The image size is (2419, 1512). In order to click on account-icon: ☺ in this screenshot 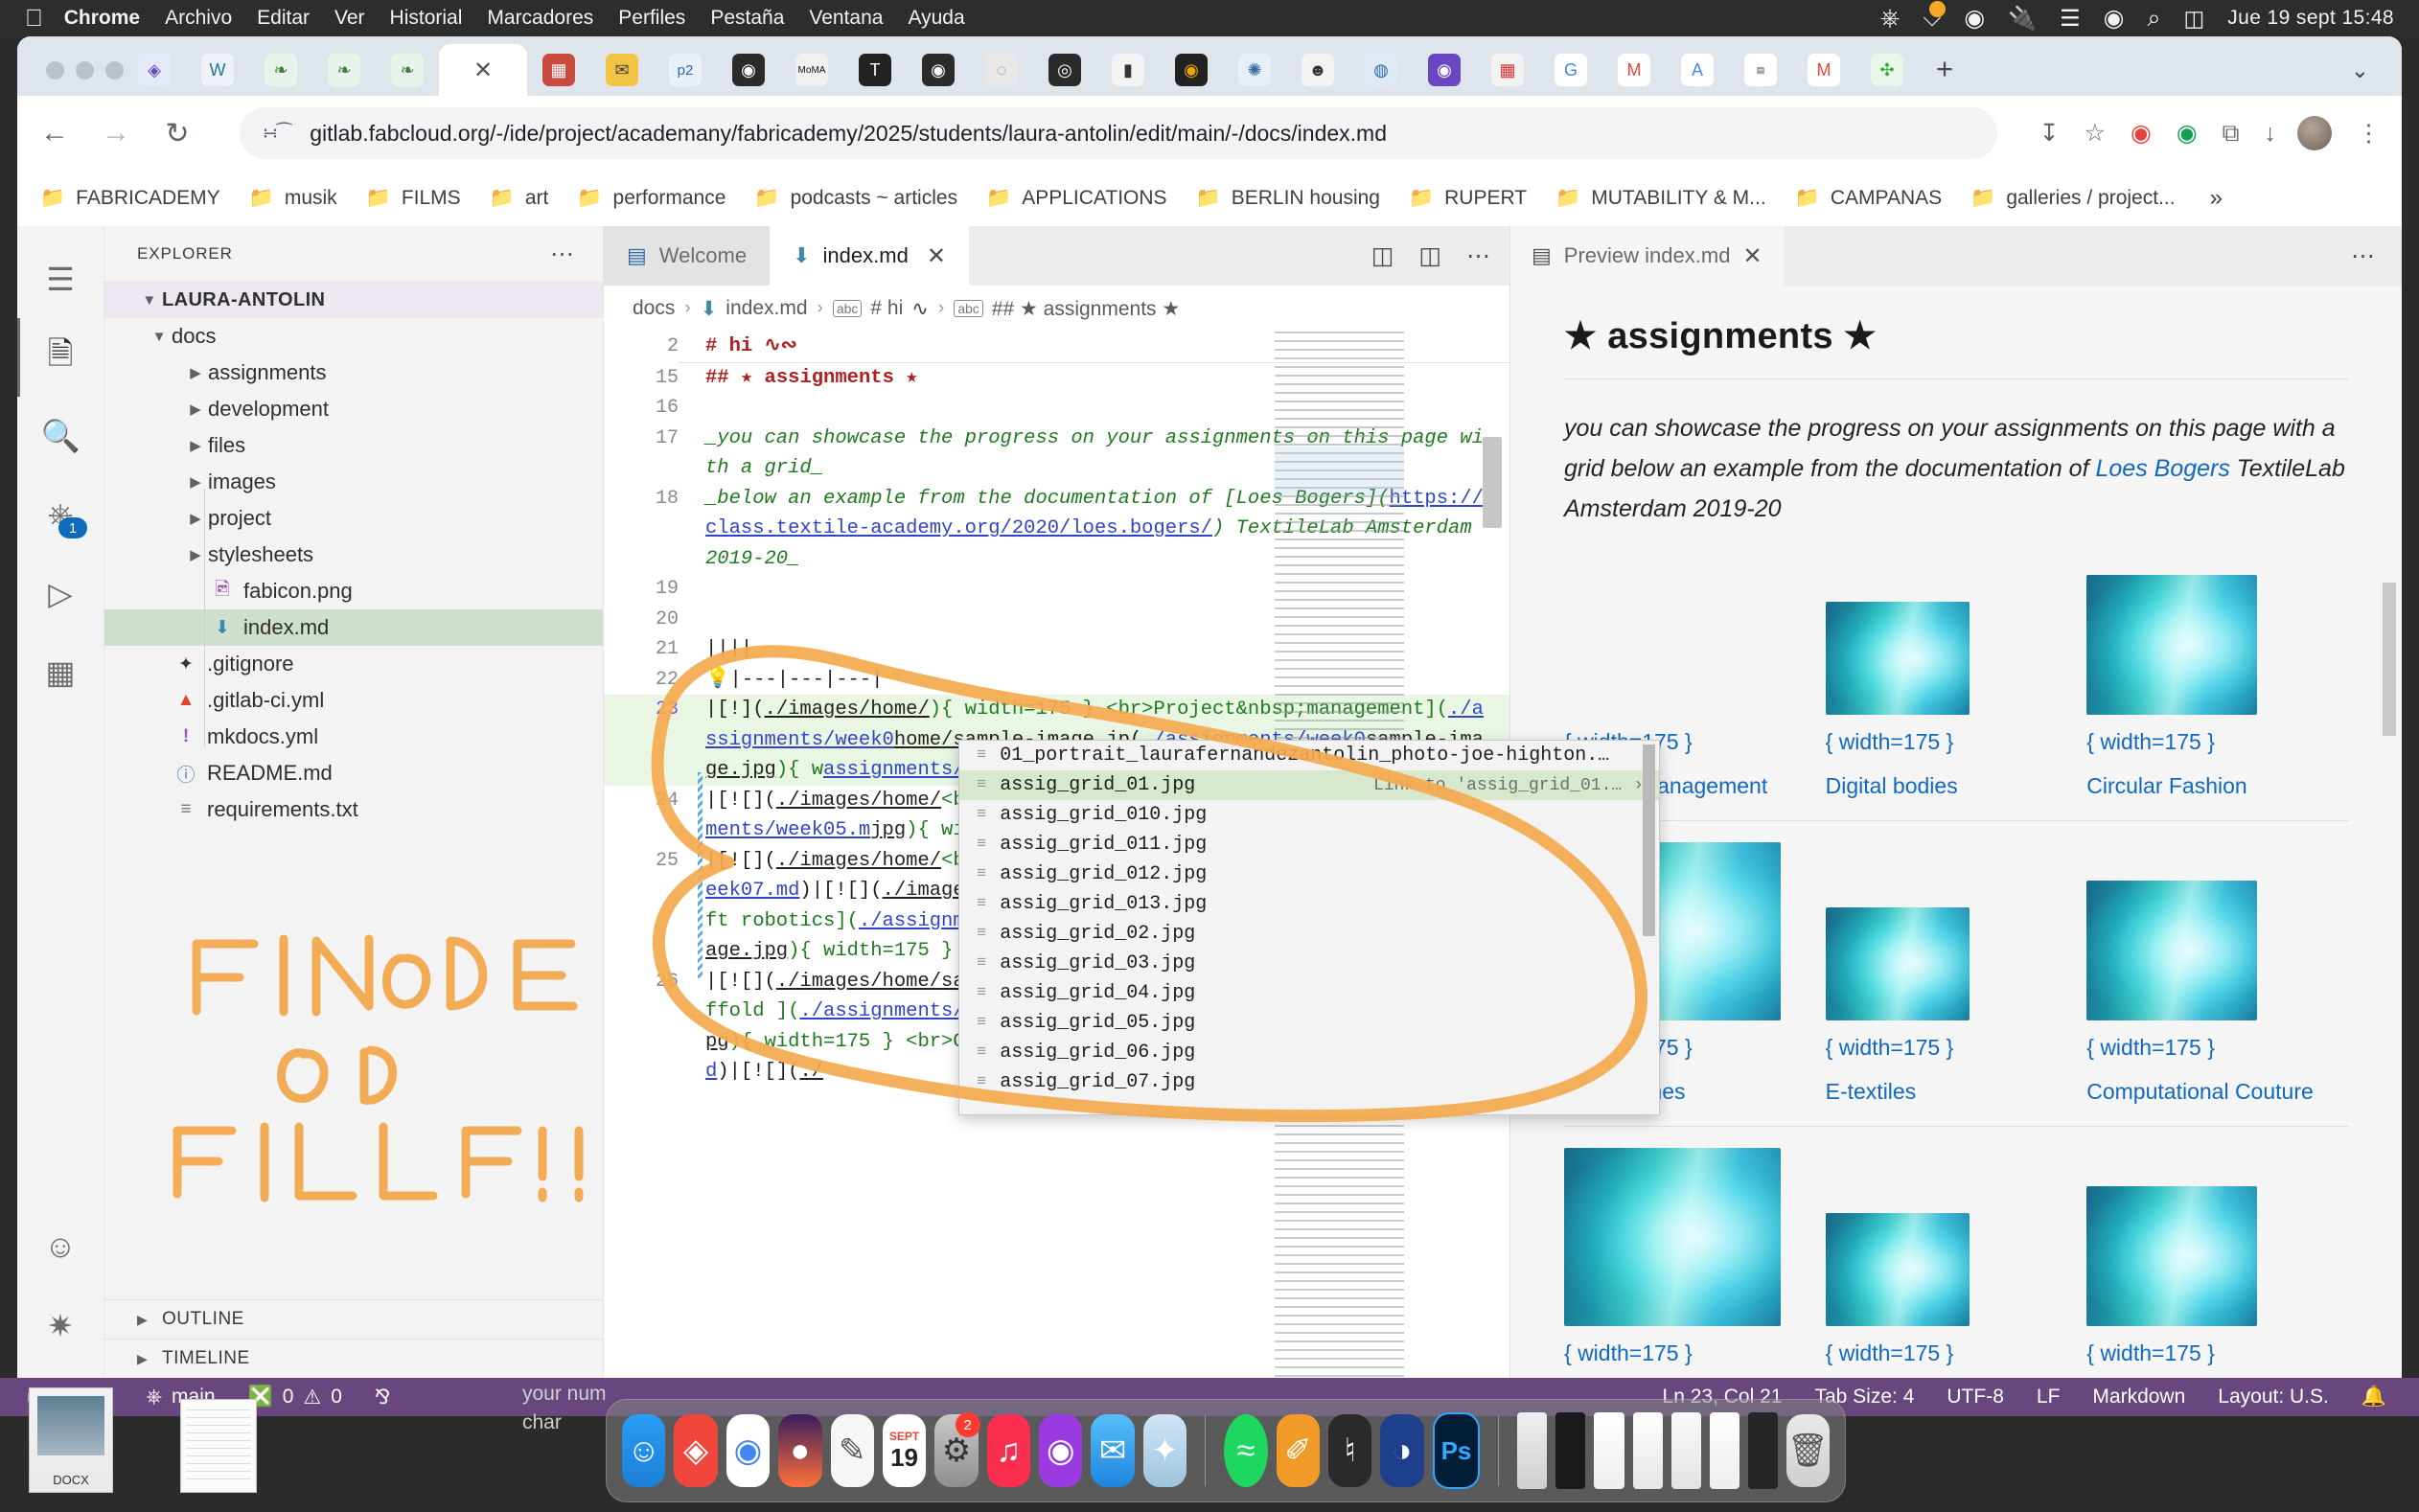, I will do `click(60, 1247)`.